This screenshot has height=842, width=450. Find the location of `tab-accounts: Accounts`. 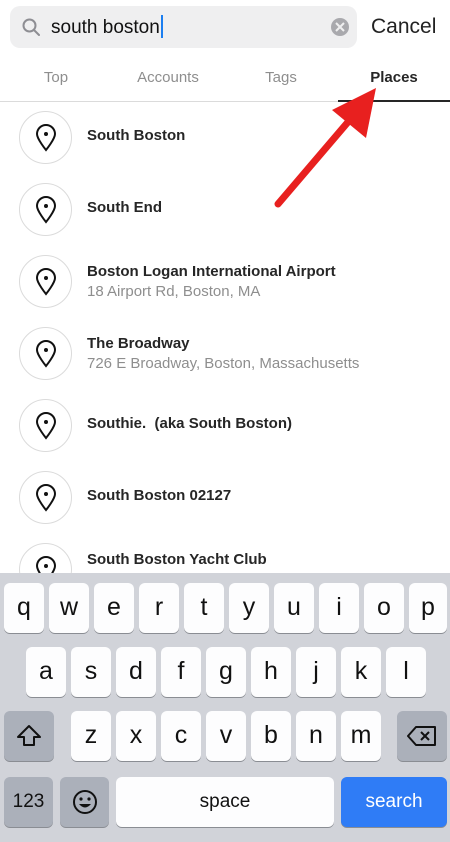

tab-accounts: Accounts is located at coordinates (168, 78).